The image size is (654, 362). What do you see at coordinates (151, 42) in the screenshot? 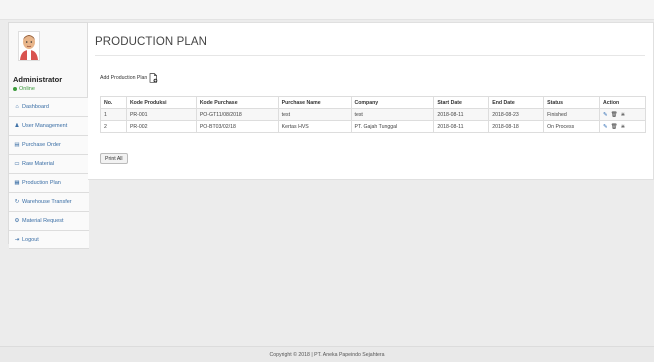
I see `page-title: PRODUCTION PLAN` at bounding box center [151, 42].